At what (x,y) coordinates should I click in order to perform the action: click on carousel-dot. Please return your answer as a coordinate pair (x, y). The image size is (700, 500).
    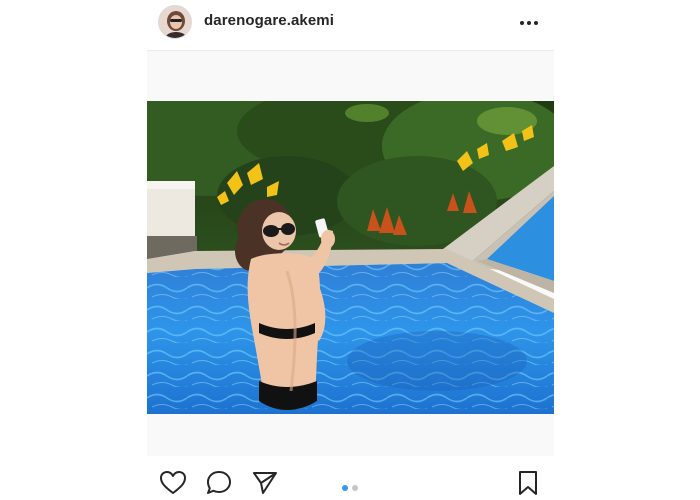
    Looking at the image, I should click on (355, 488).